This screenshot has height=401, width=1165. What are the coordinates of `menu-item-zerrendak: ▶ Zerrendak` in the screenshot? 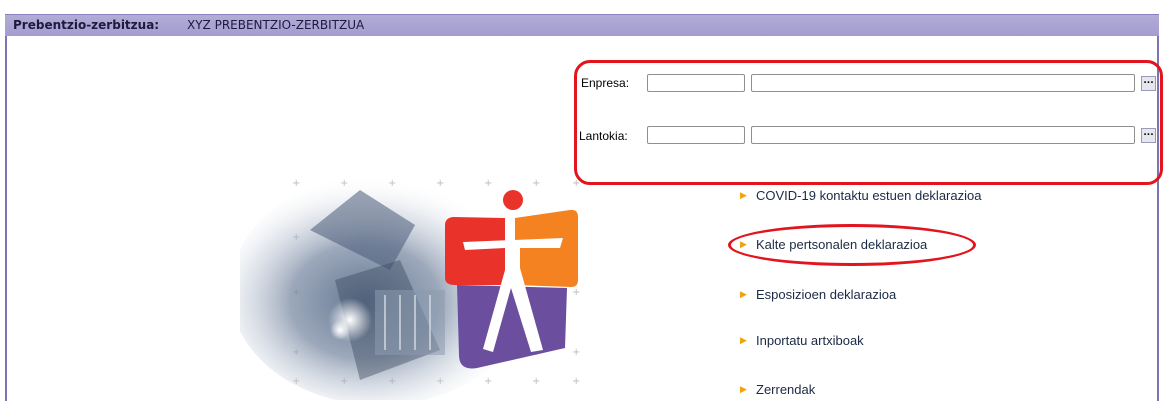 It's located at (777, 389).